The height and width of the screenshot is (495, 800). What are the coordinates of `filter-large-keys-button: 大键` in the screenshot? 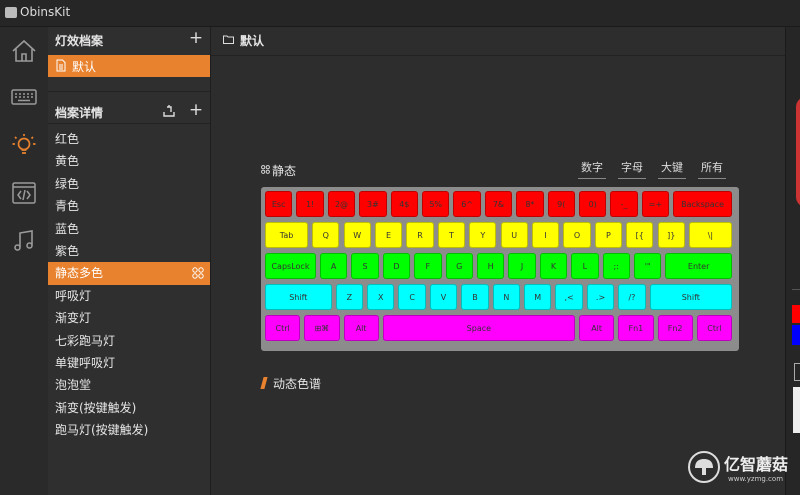 It's located at (672, 168).